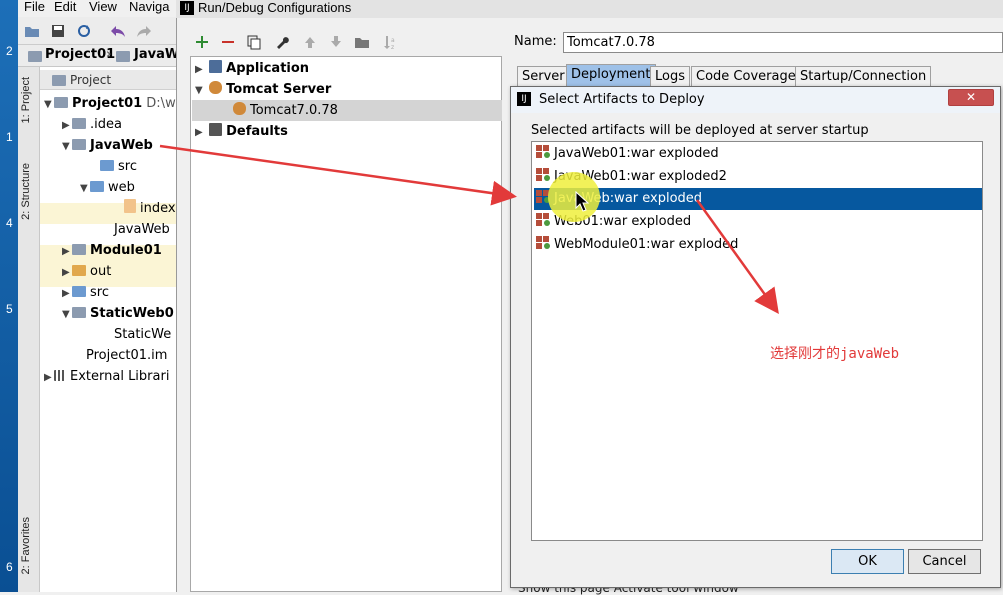 The width and height of the screenshot is (1003, 595). I want to click on library-icon, so click(60, 375).